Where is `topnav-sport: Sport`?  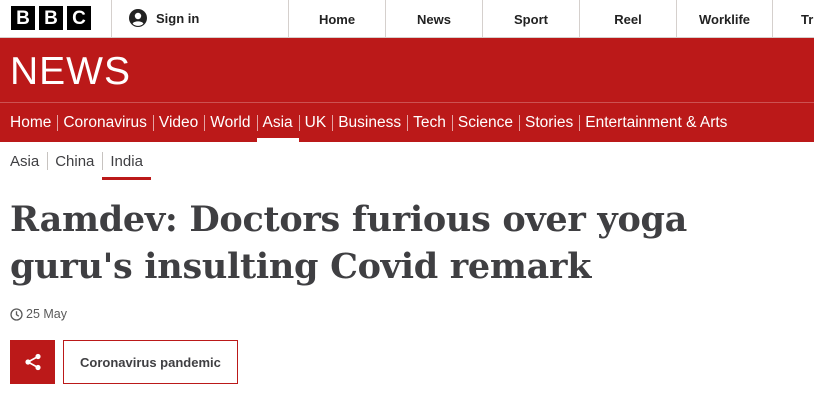 topnav-sport: Sport is located at coordinates (530, 19).